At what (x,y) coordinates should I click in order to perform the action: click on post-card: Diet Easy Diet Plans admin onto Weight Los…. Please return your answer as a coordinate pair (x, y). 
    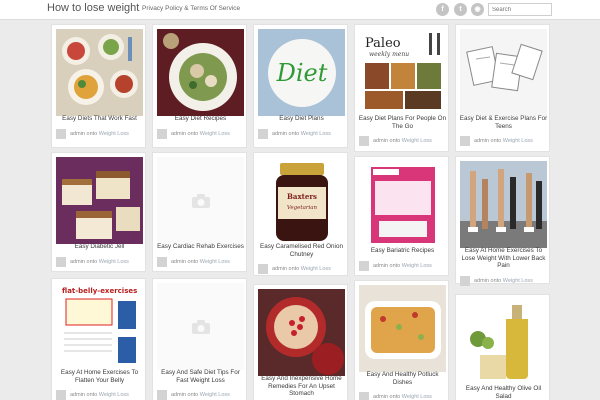
    Looking at the image, I should click on (300, 86).